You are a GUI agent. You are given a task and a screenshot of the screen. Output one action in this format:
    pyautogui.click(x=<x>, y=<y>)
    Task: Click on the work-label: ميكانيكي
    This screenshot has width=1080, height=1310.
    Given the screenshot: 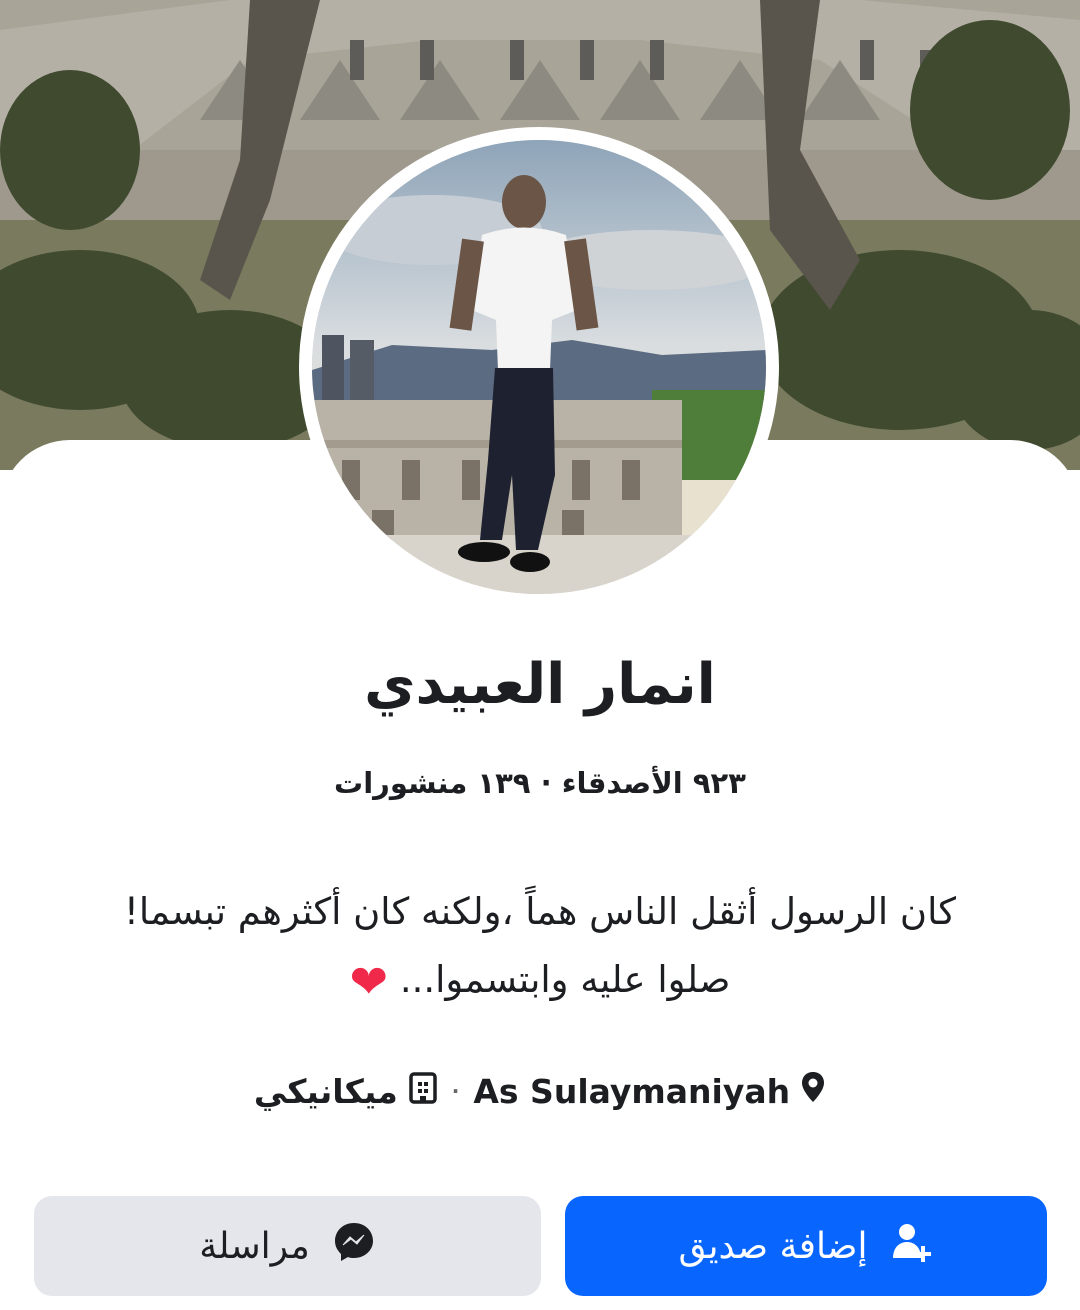 What is the action you would take?
    pyautogui.click(x=325, y=1091)
    